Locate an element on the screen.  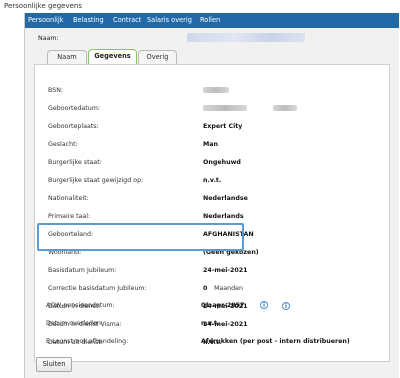
field-row: Nationaliteit: Nederlandse is located at coordinates (213, 198).